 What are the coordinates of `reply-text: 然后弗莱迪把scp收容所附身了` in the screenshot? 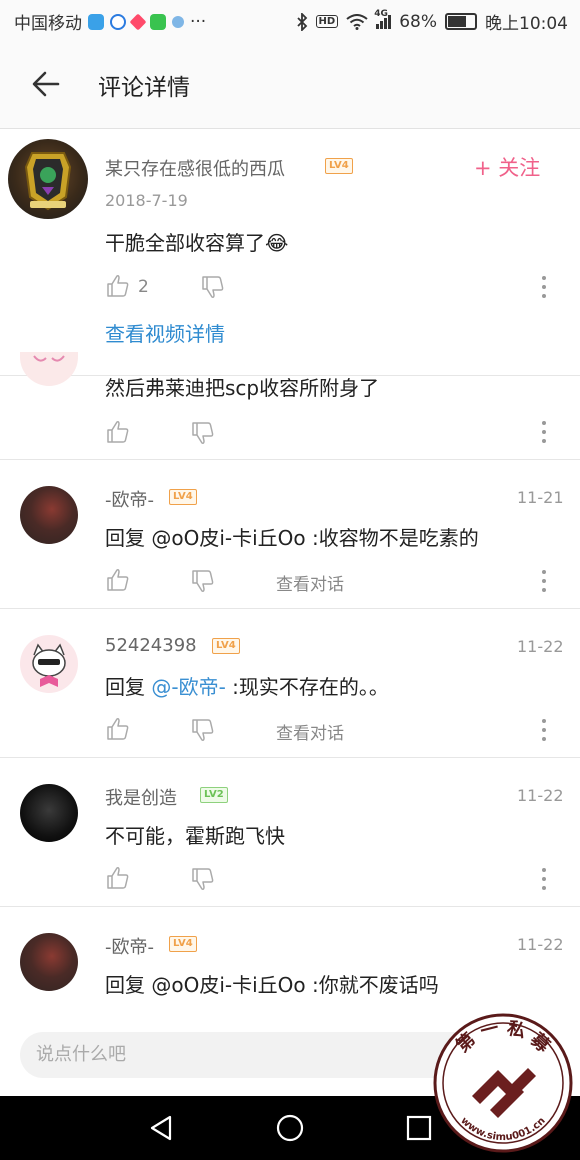 It's located at (242, 388).